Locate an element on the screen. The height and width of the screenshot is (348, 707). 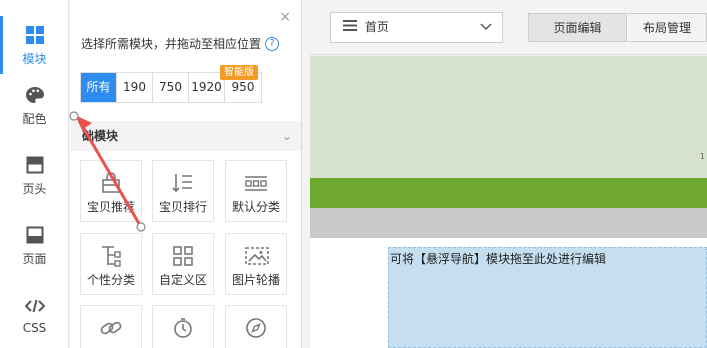
palette-icon is located at coordinates (35, 95).